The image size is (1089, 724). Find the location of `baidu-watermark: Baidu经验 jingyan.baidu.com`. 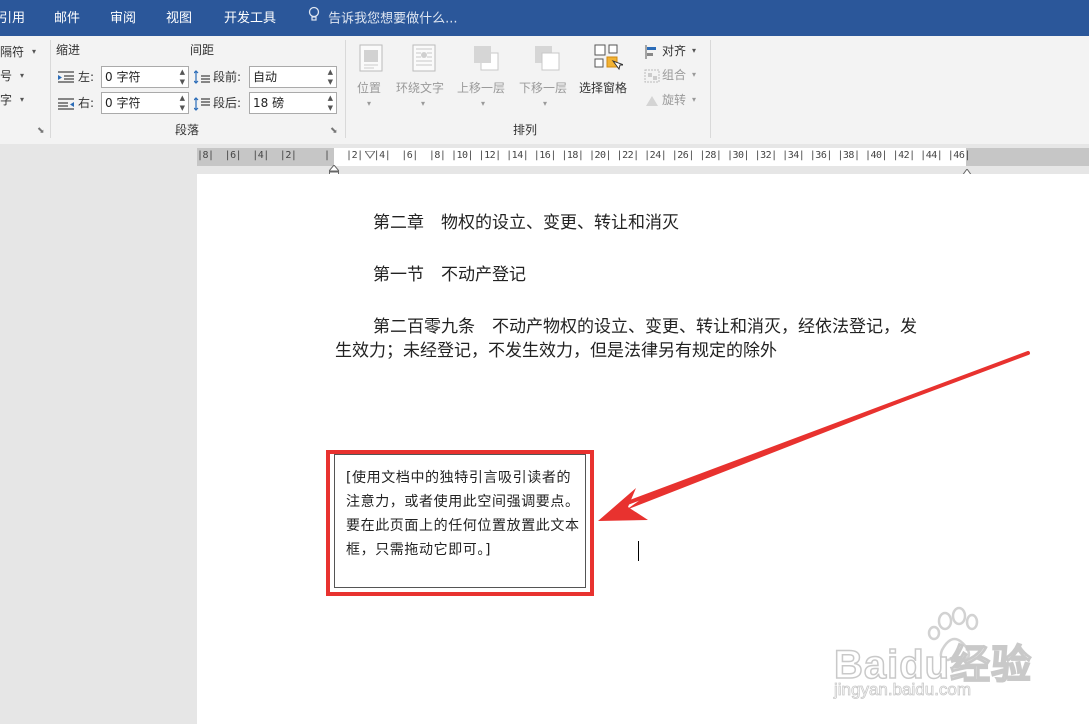

baidu-watermark: Baidu经验 jingyan.baidu.com is located at coordinates (940, 655).